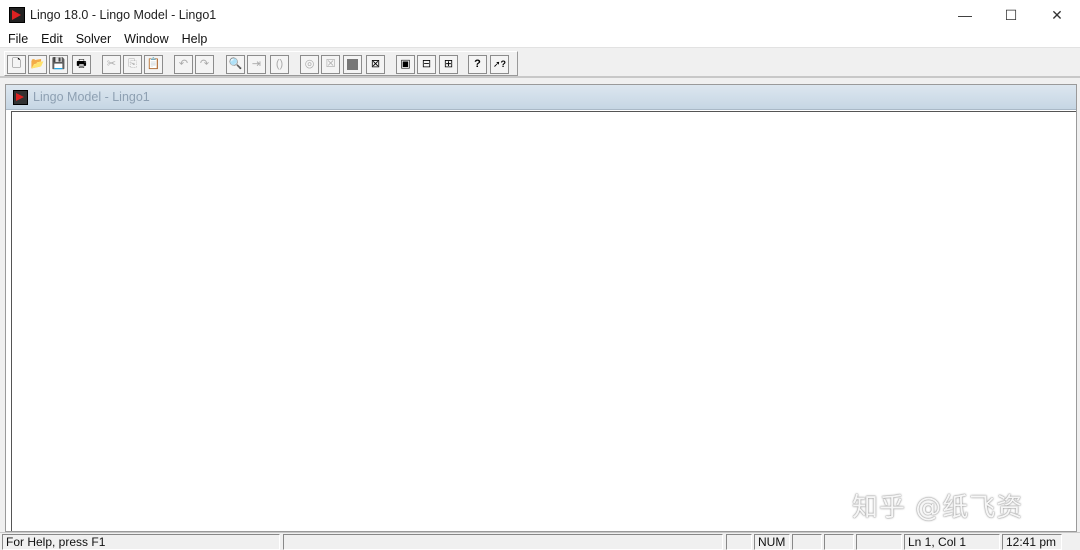 This screenshot has width=1080, height=550. I want to click on lingo-model-icon, so click(20, 97).